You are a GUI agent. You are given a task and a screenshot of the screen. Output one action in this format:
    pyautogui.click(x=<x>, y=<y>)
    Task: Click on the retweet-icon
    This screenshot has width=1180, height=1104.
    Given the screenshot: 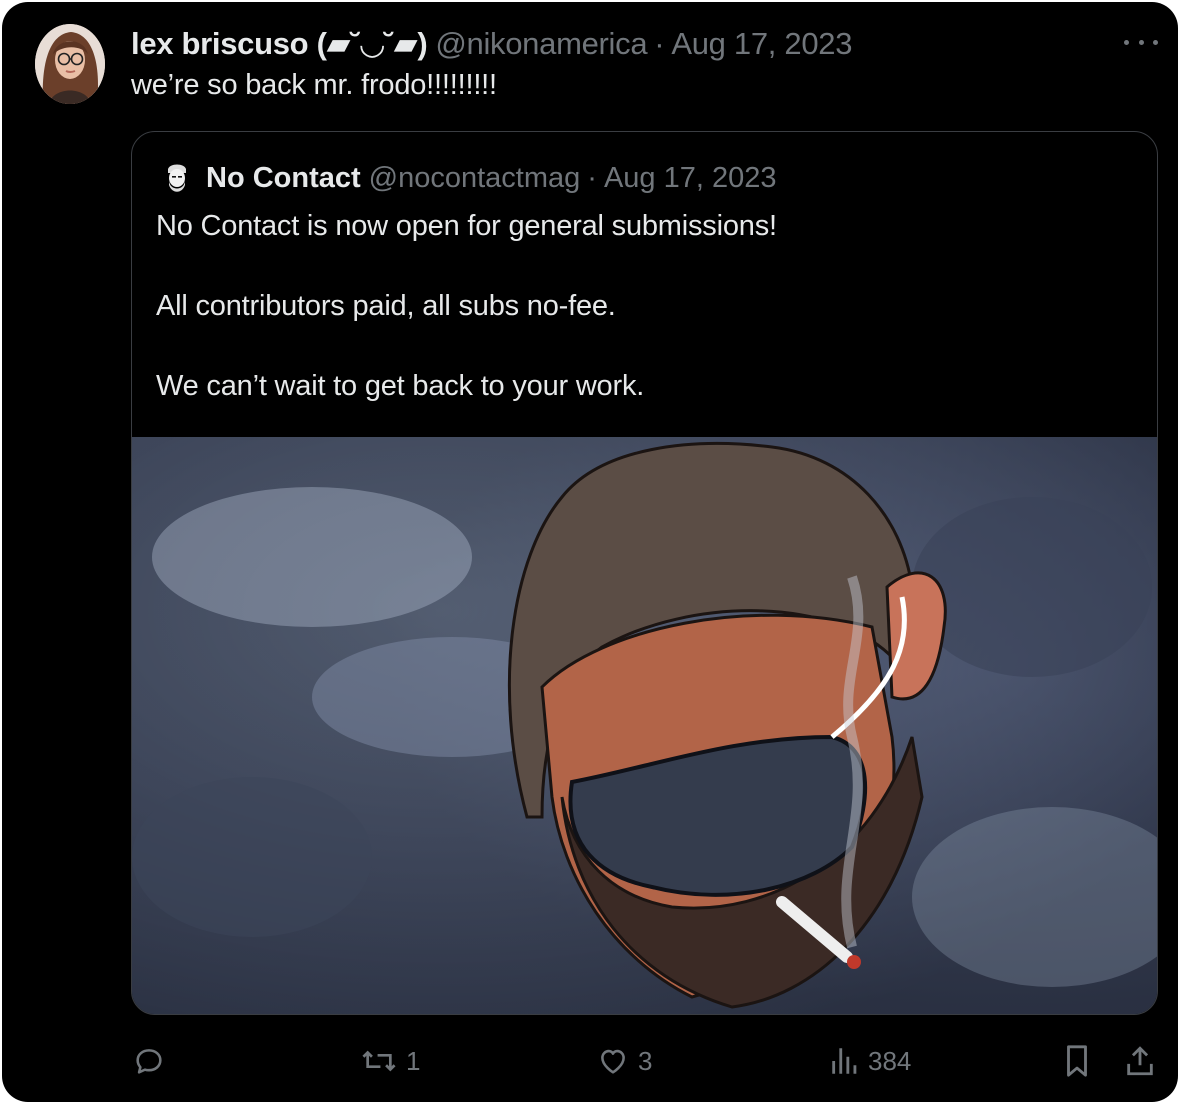 What is the action you would take?
    pyautogui.click(x=379, y=1061)
    